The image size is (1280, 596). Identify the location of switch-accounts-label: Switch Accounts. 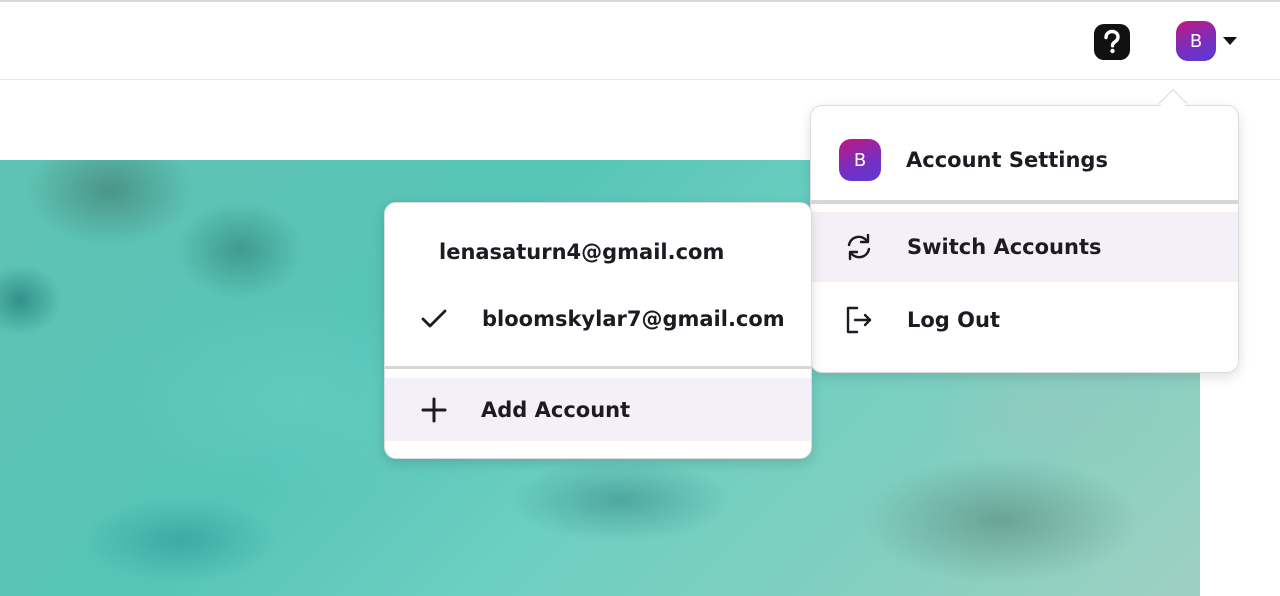
(1004, 247).